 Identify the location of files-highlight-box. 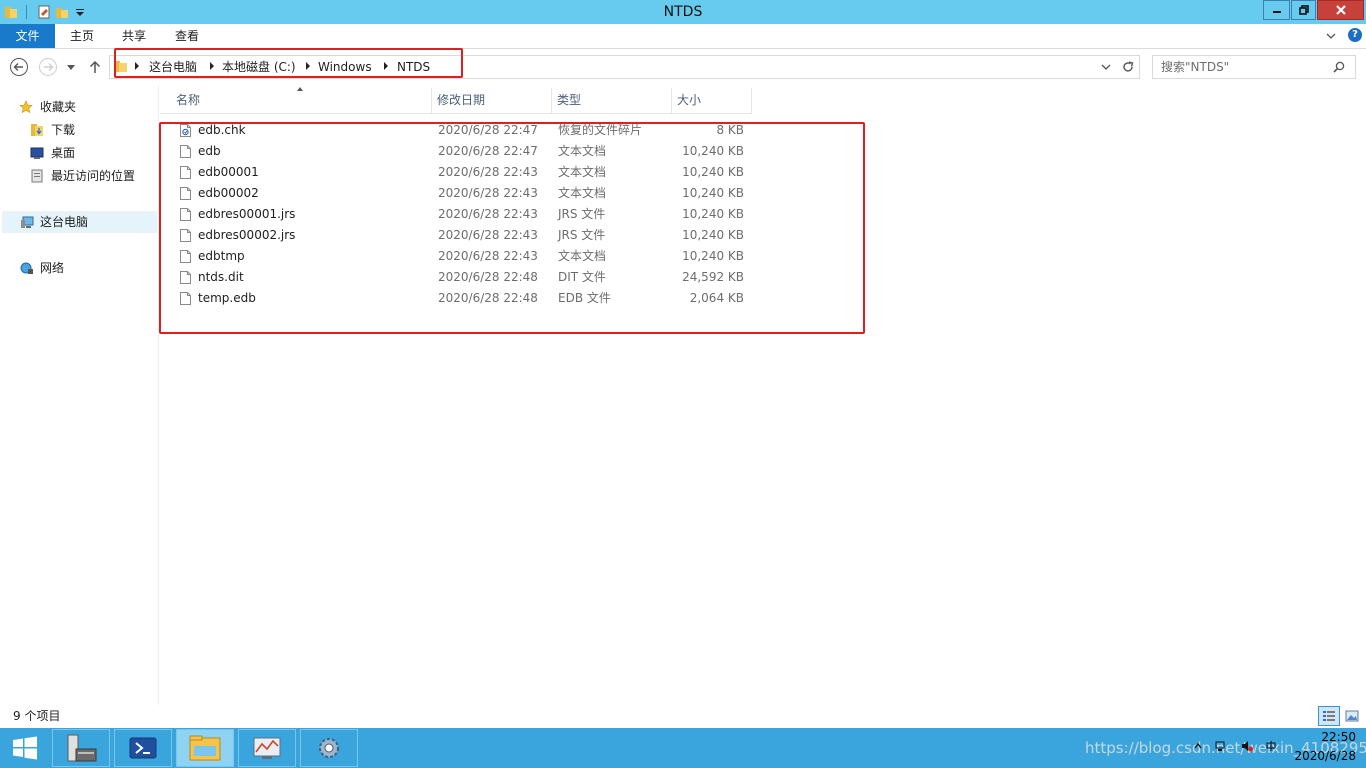
(512, 228).